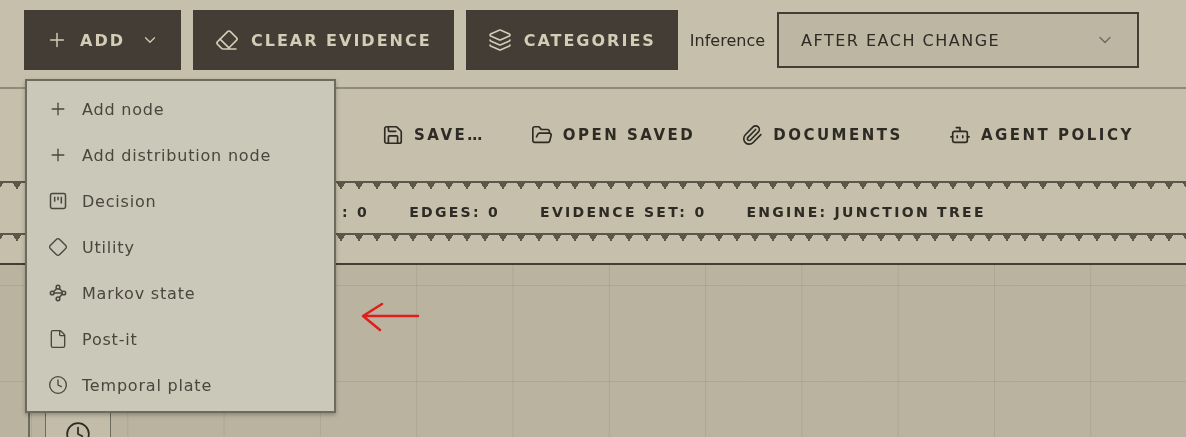  I want to click on paperclip-icon, so click(752, 135).